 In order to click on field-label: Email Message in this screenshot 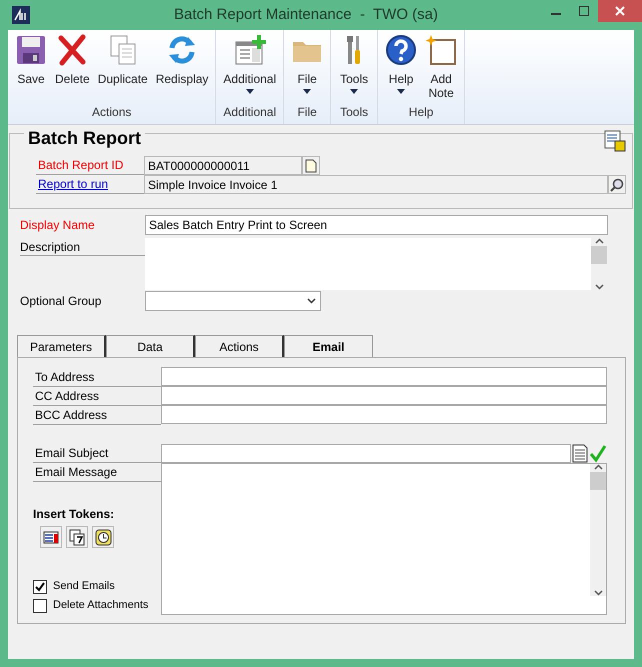, I will do `click(76, 472)`.